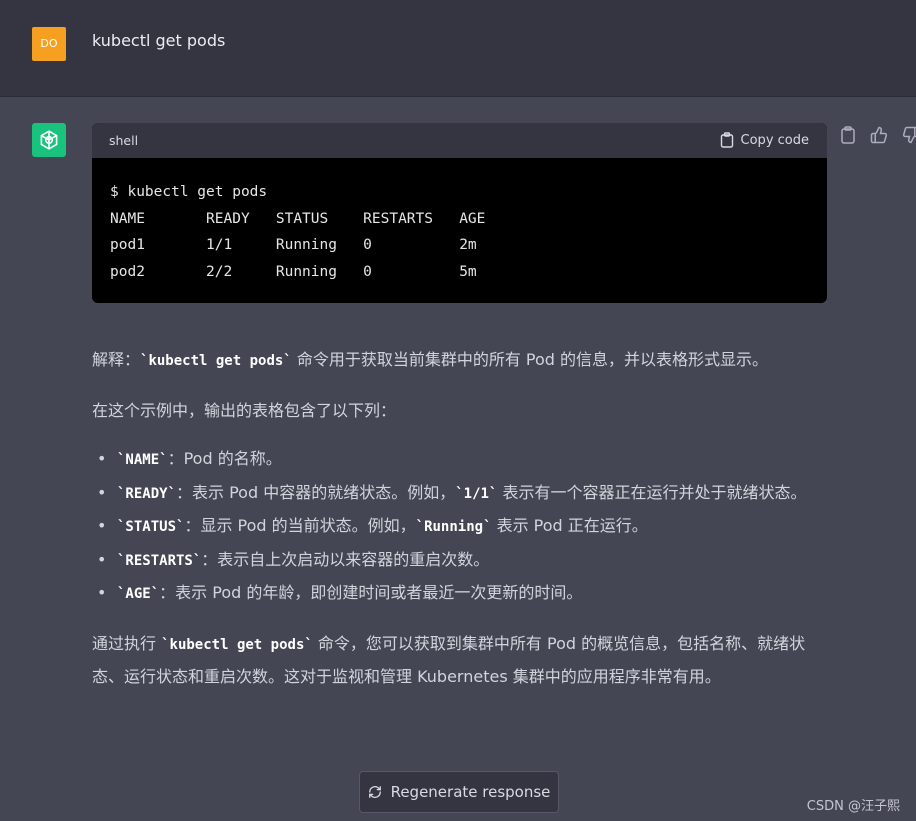  I want to click on thumbs-up-button, so click(879, 137).